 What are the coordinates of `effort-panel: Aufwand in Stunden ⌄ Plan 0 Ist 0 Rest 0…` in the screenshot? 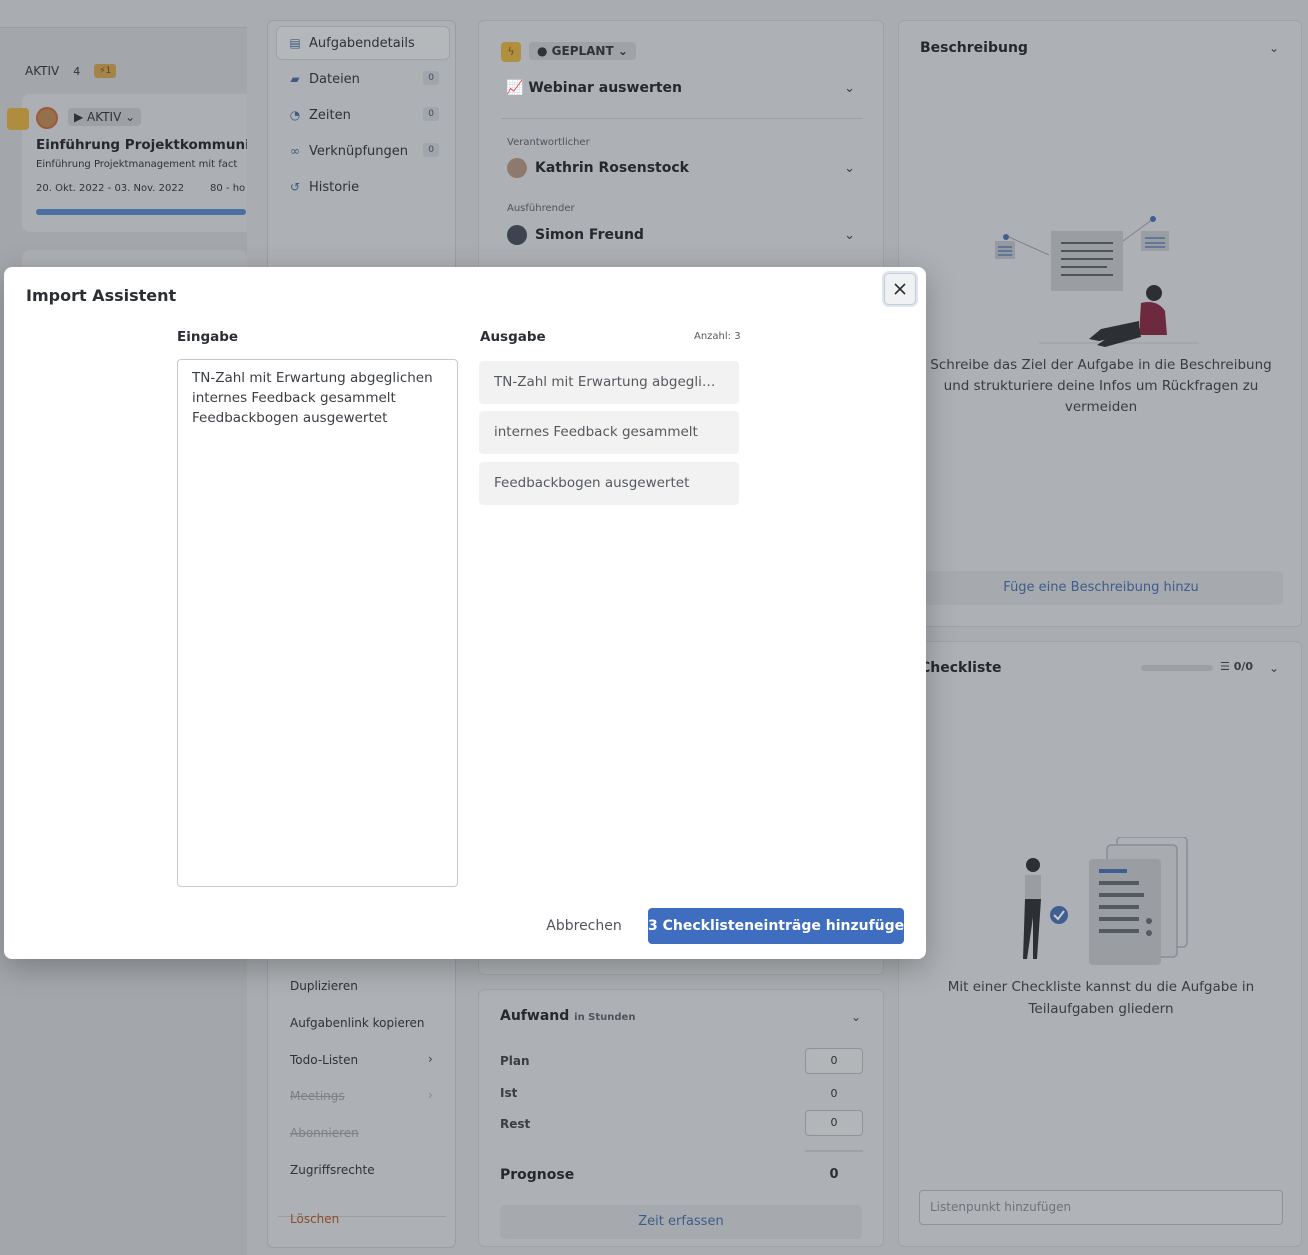 It's located at (681, 1118).